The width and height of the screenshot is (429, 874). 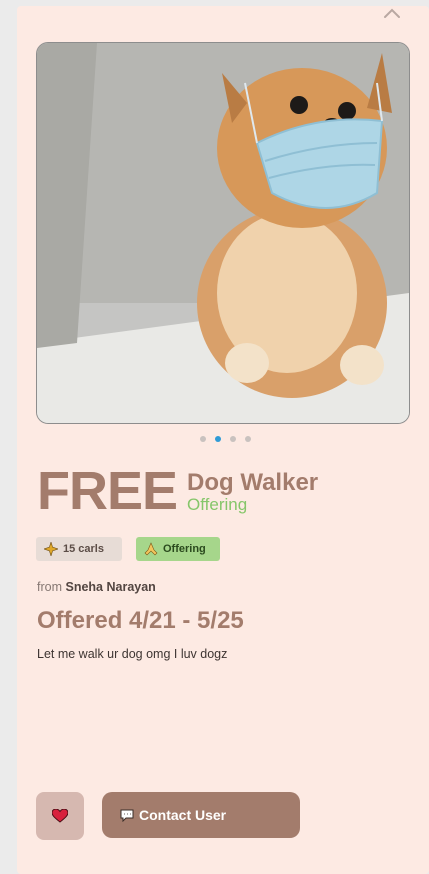 I want to click on listing-type: Offering, so click(x=217, y=504).